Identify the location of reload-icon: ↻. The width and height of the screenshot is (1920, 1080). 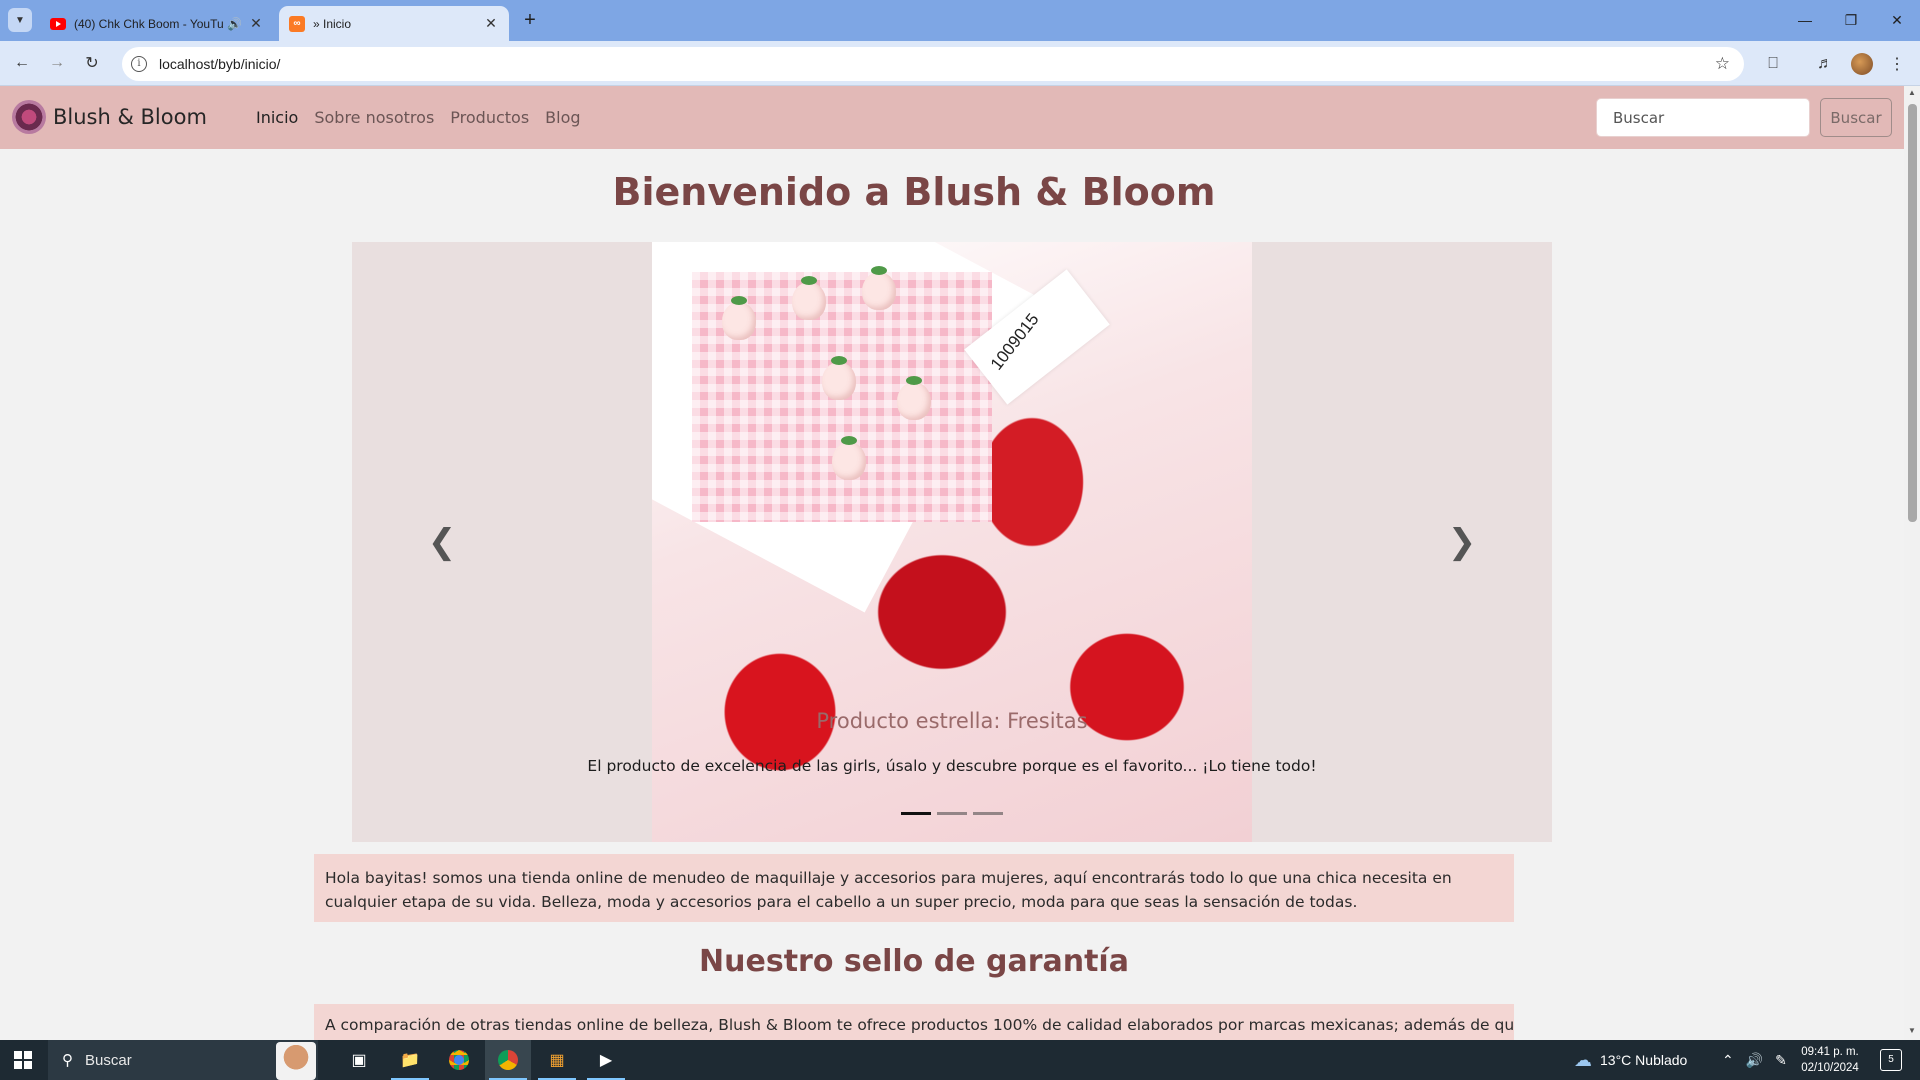
(92, 63).